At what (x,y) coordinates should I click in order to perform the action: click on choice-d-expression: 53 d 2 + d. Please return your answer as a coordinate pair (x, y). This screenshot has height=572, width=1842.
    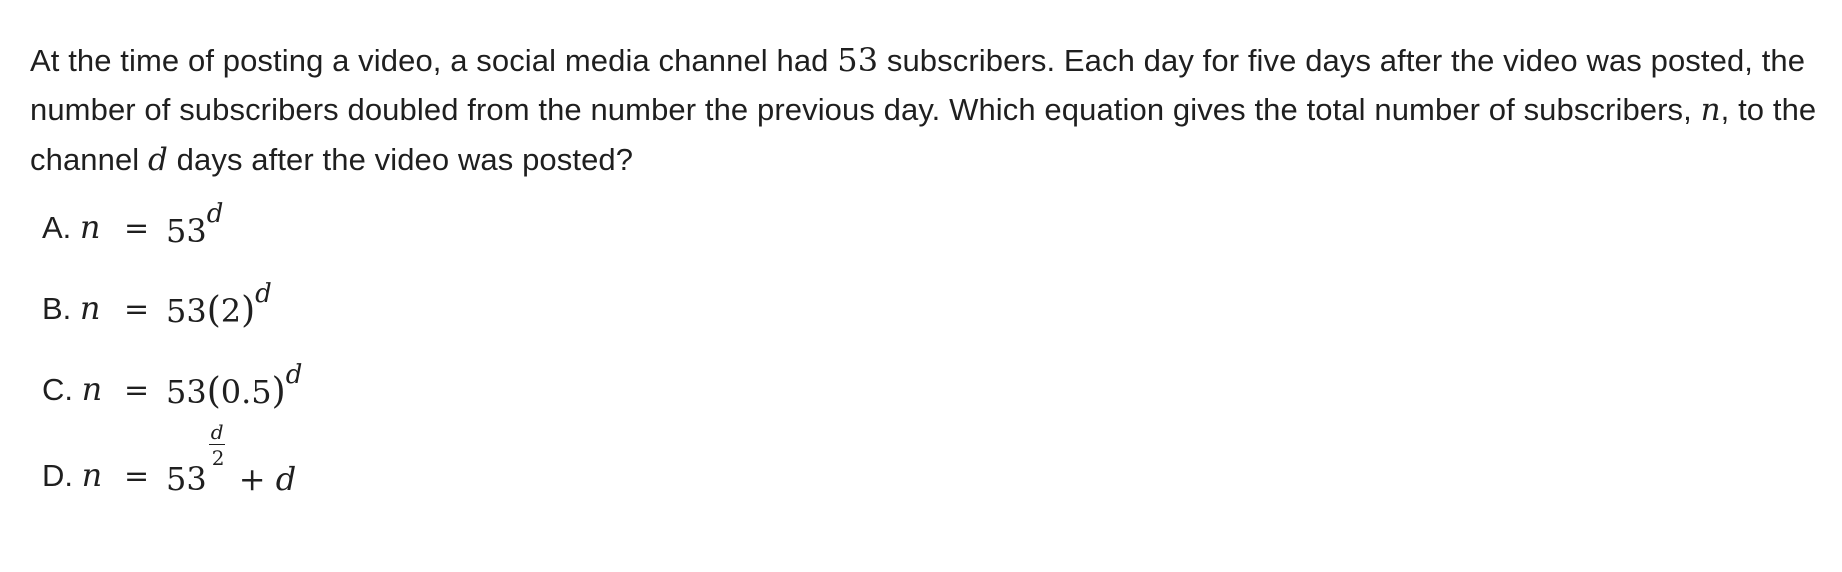
    Looking at the image, I should click on (231, 459).